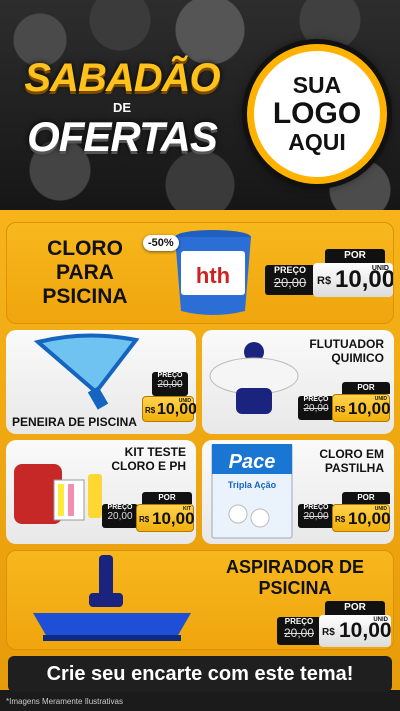  What do you see at coordinates (254, 378) in the screenshot?
I see `floater-image` at bounding box center [254, 378].